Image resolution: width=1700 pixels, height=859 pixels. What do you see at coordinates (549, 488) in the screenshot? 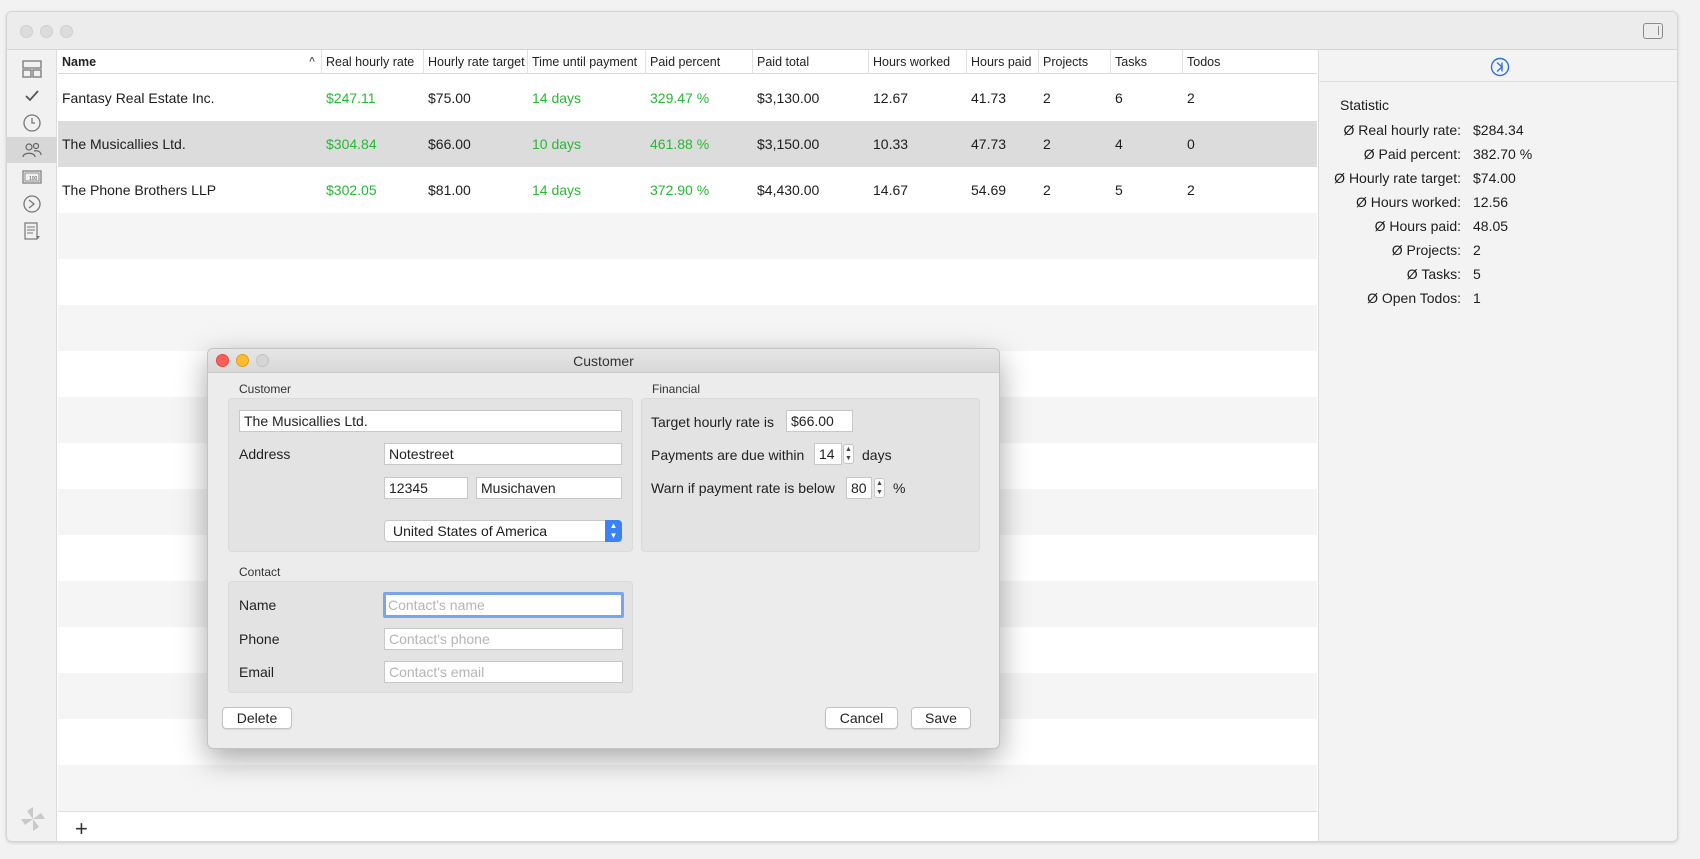
I see `city-field` at bounding box center [549, 488].